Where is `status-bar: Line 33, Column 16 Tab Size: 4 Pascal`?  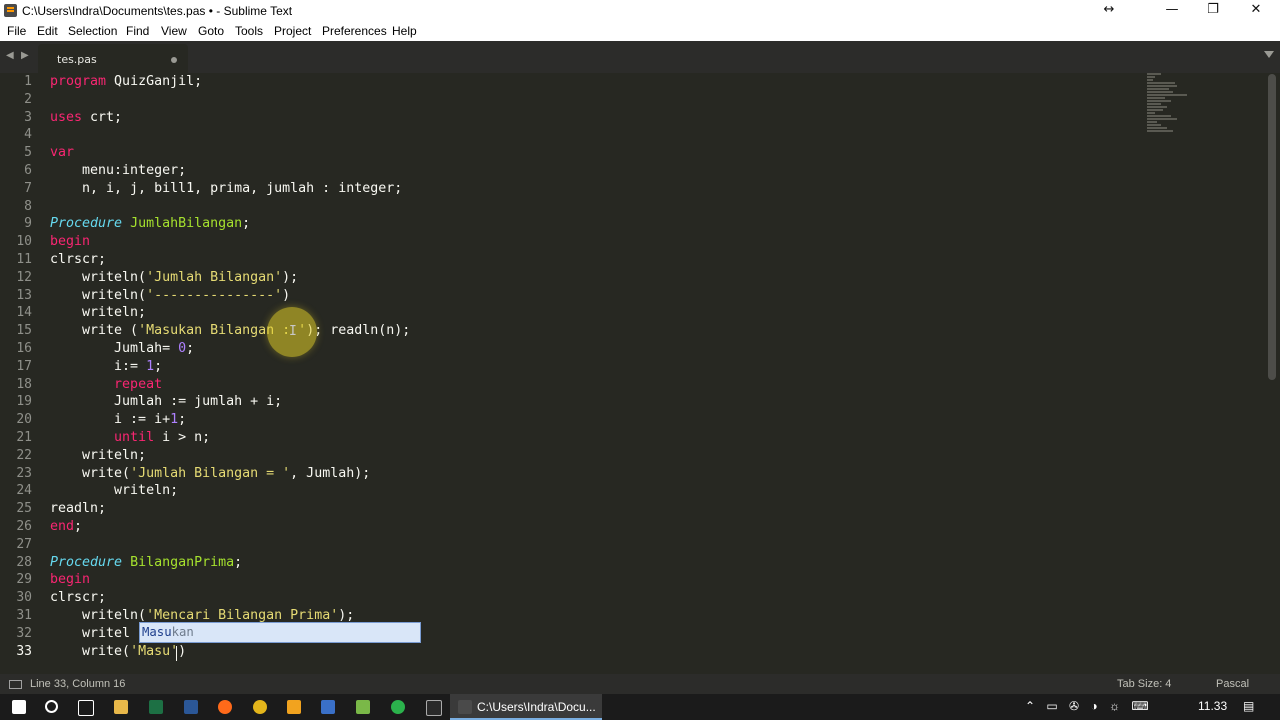
status-bar: Line 33, Column 16 Tab Size: 4 Pascal is located at coordinates (640, 684).